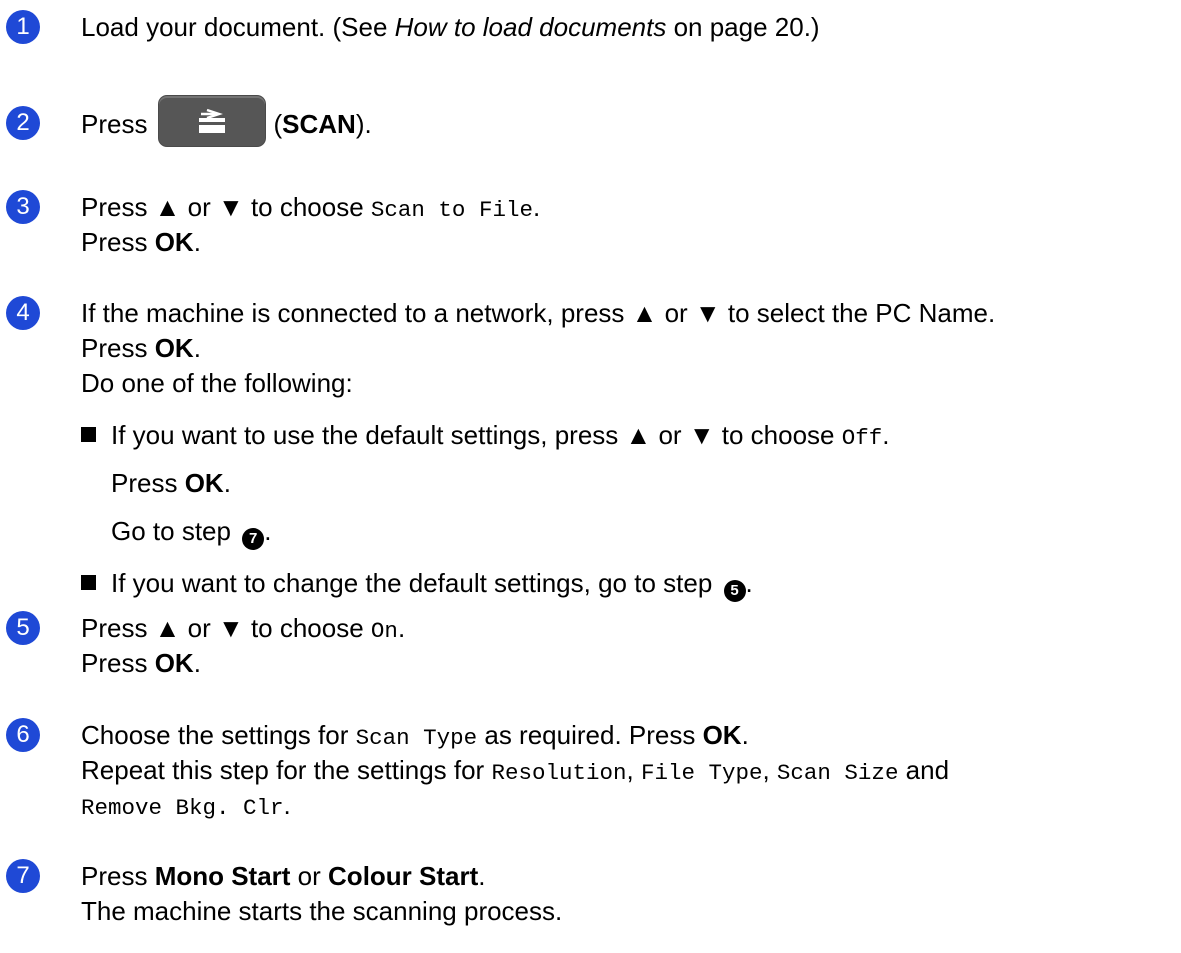  I want to click on step-number-badge: 2, so click(23, 123).